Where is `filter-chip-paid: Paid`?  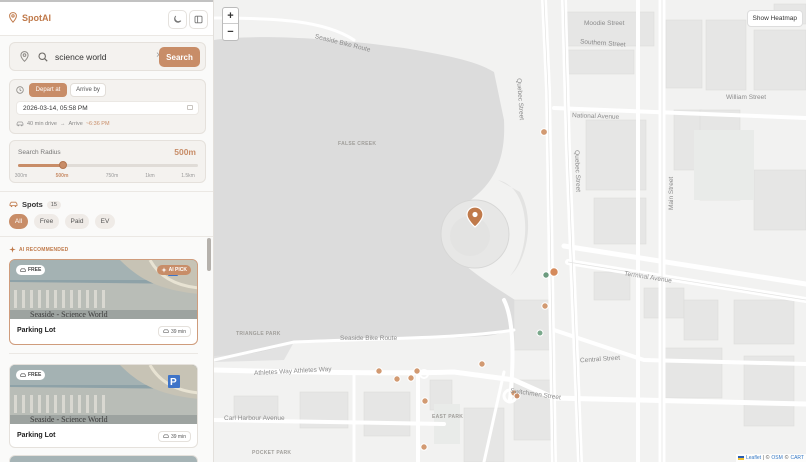 filter-chip-paid: Paid is located at coordinates (77, 221).